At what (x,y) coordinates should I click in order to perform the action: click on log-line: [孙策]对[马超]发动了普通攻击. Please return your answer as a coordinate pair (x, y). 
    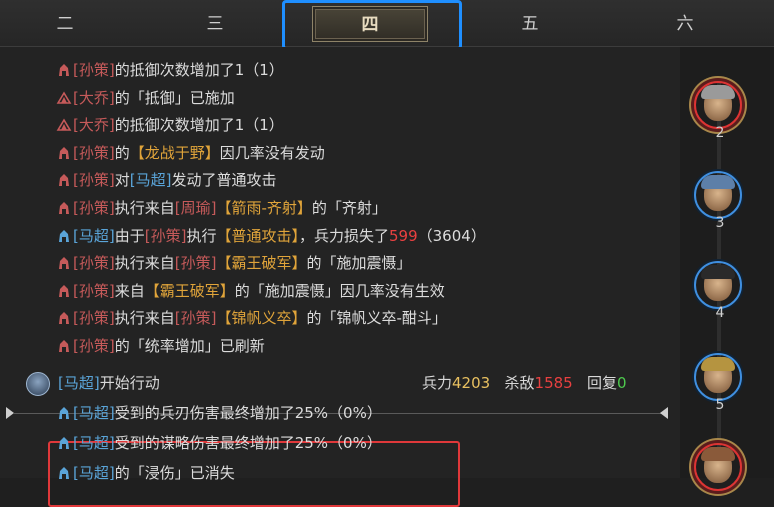
    Looking at the image, I should click on (166, 180).